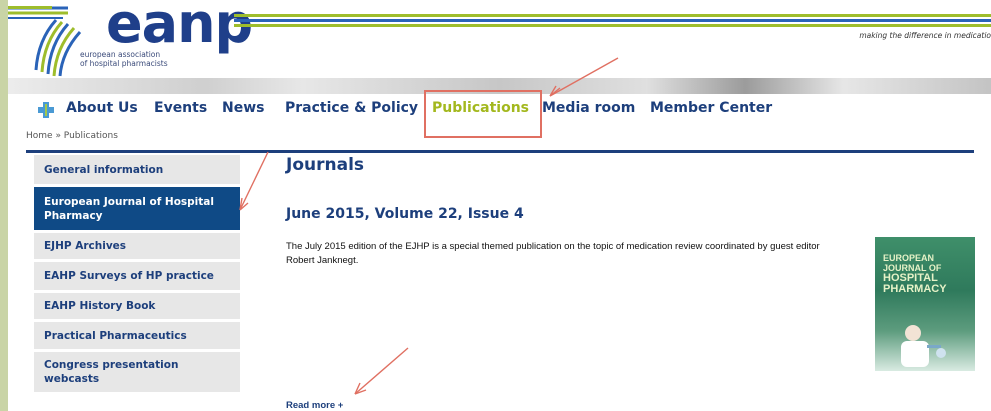 This screenshot has width=991, height=411. I want to click on logo-subtitle-line2: of hospital pharmacists, so click(124, 63).